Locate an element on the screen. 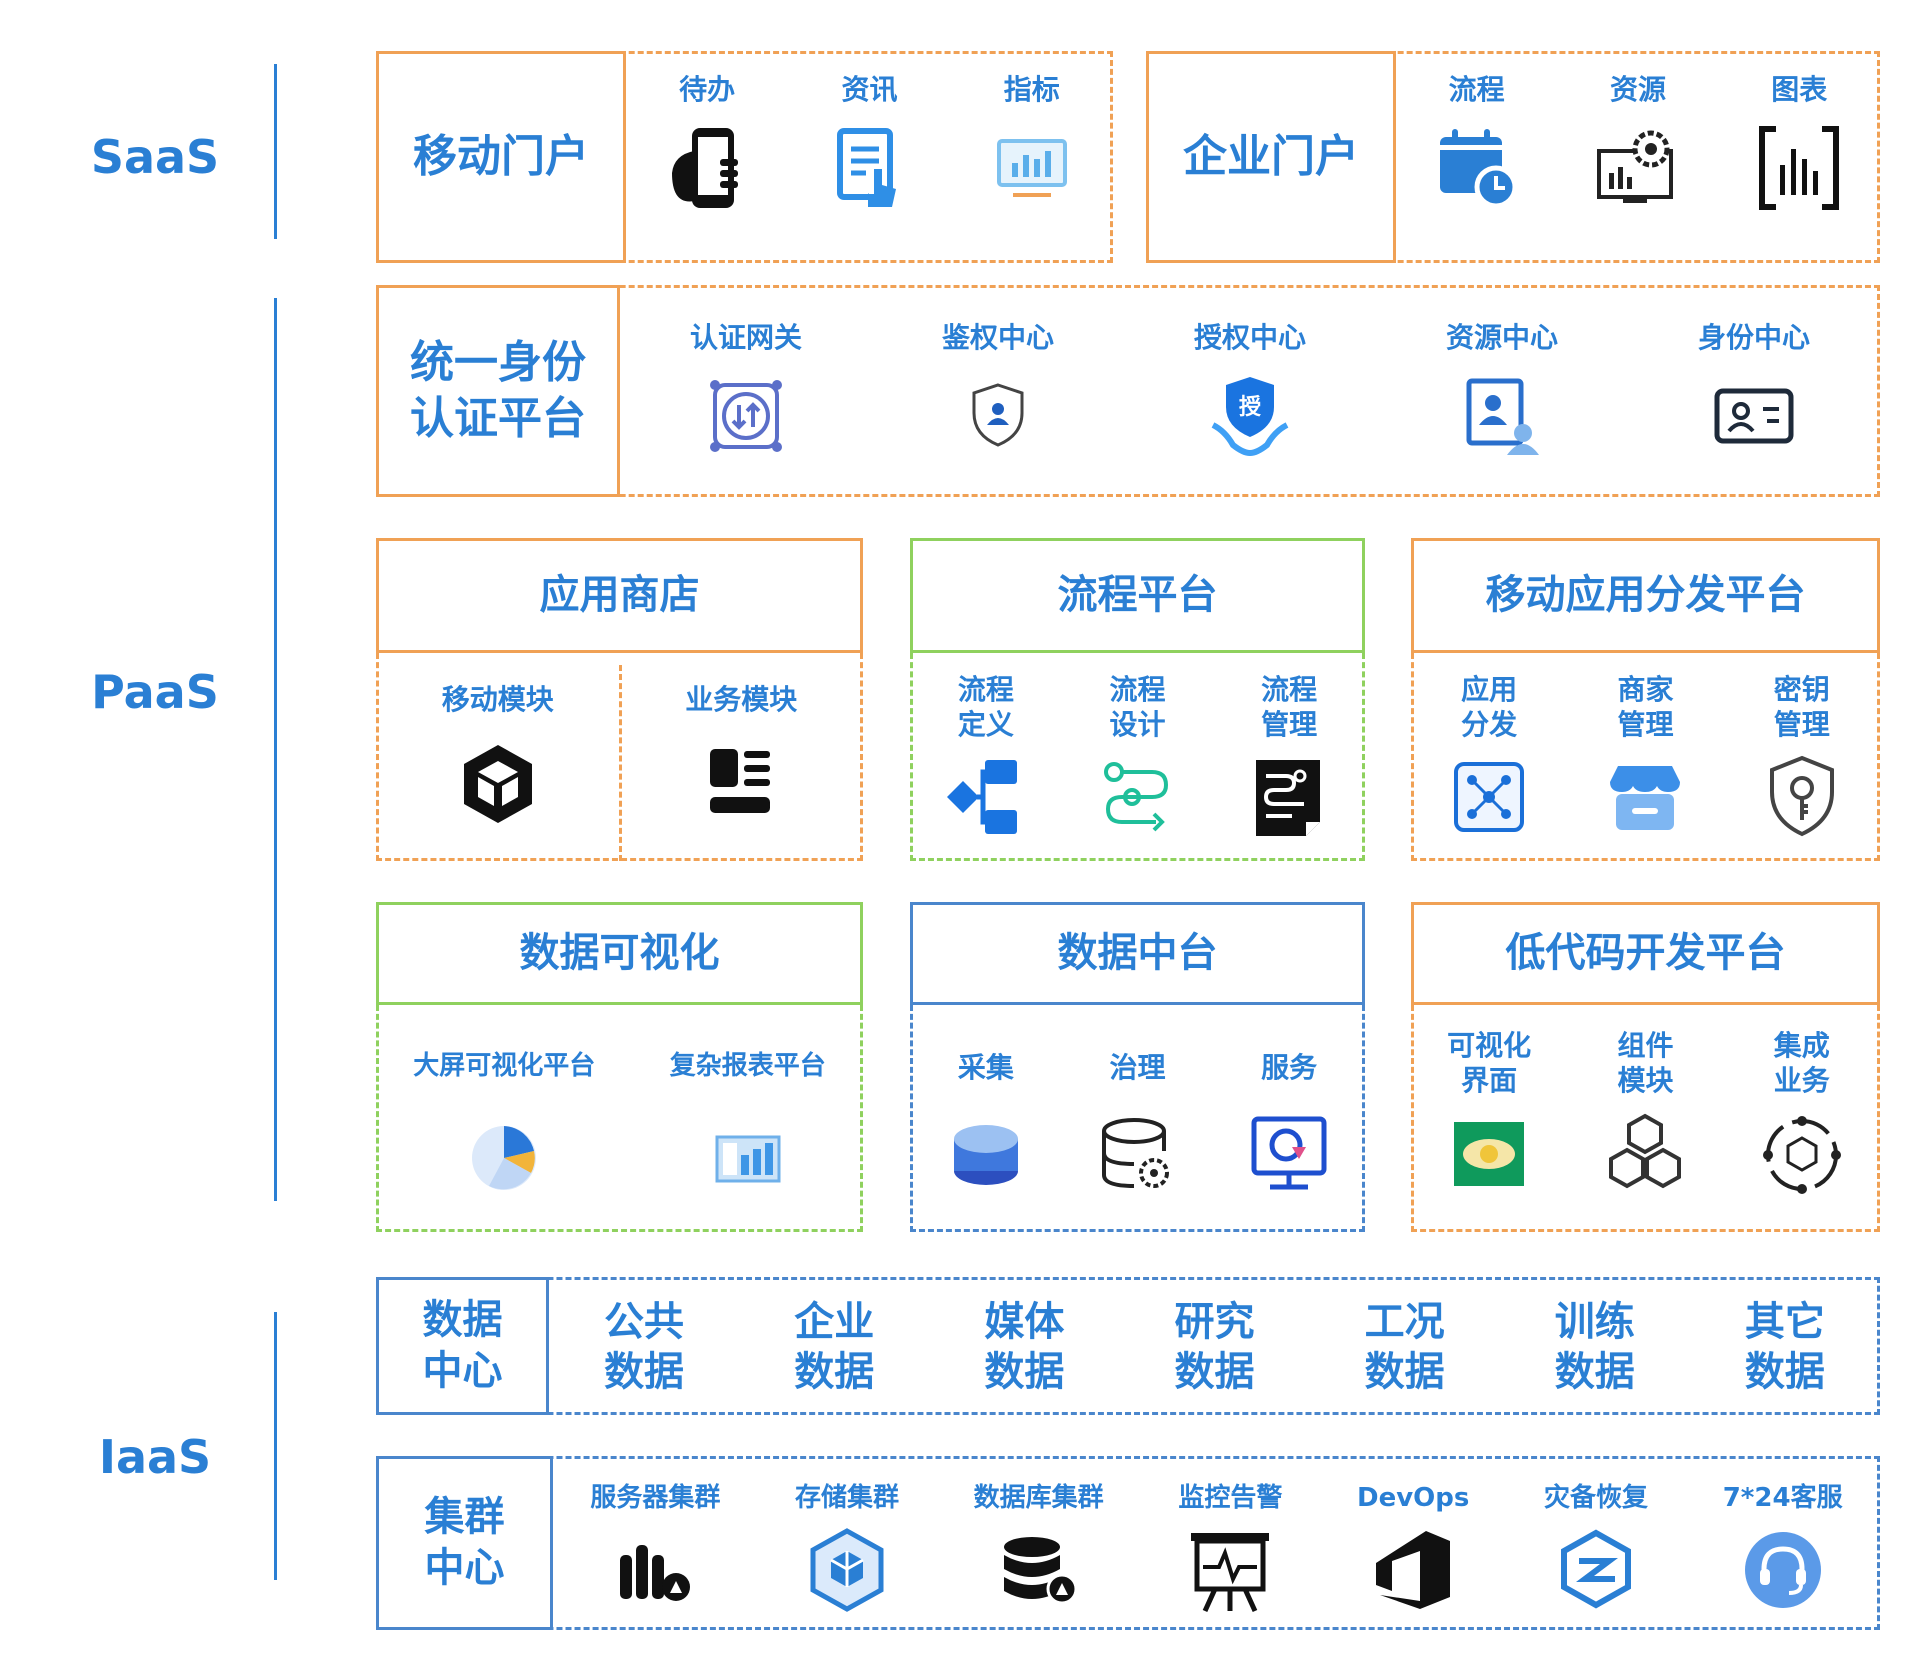 This screenshot has width=1920, height=1670. item-label: 服务器集群 is located at coordinates (655, 1498).